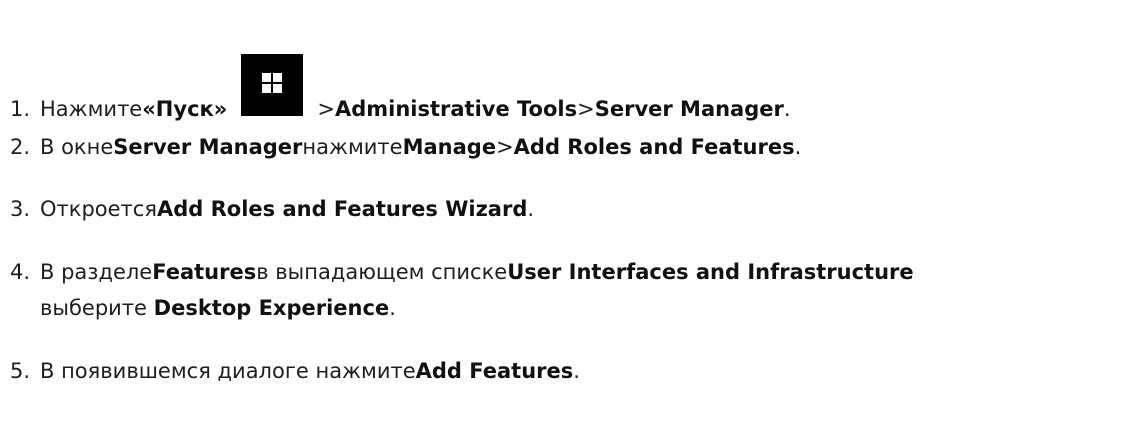  I want to click on step-text: в выпадающем списке, so click(382, 272).